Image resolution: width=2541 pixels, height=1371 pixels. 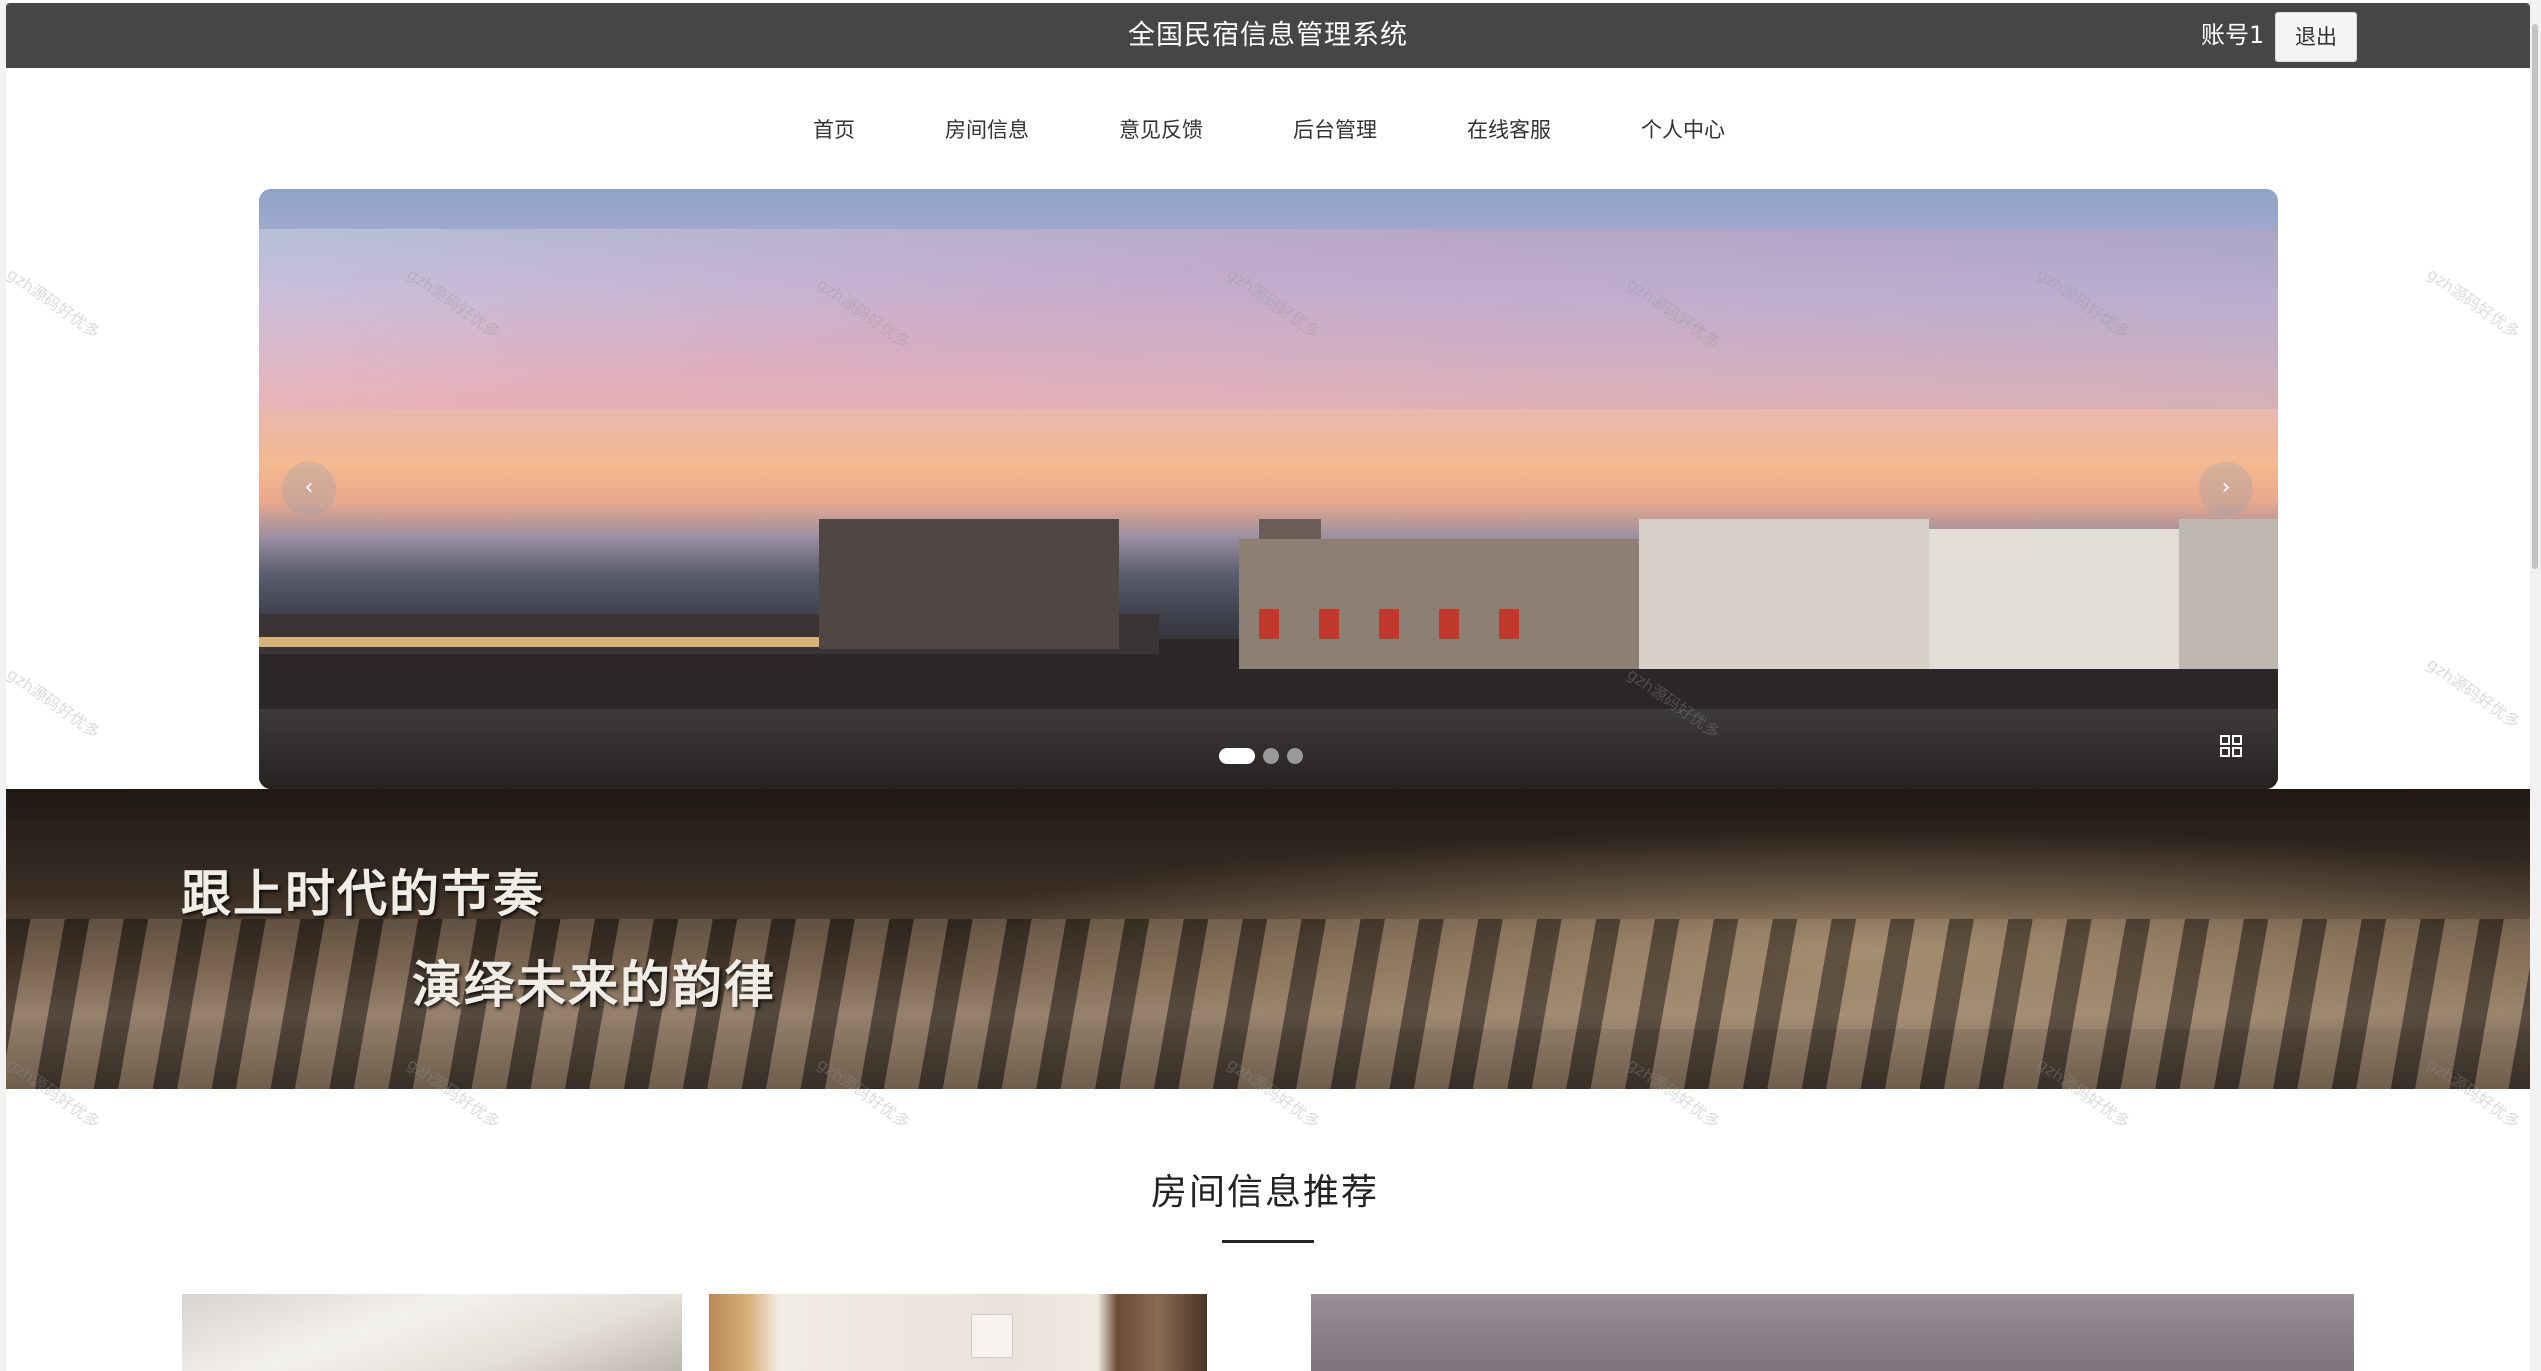 What do you see at coordinates (958, 1332) in the screenshot?
I see `room-card-2-image` at bounding box center [958, 1332].